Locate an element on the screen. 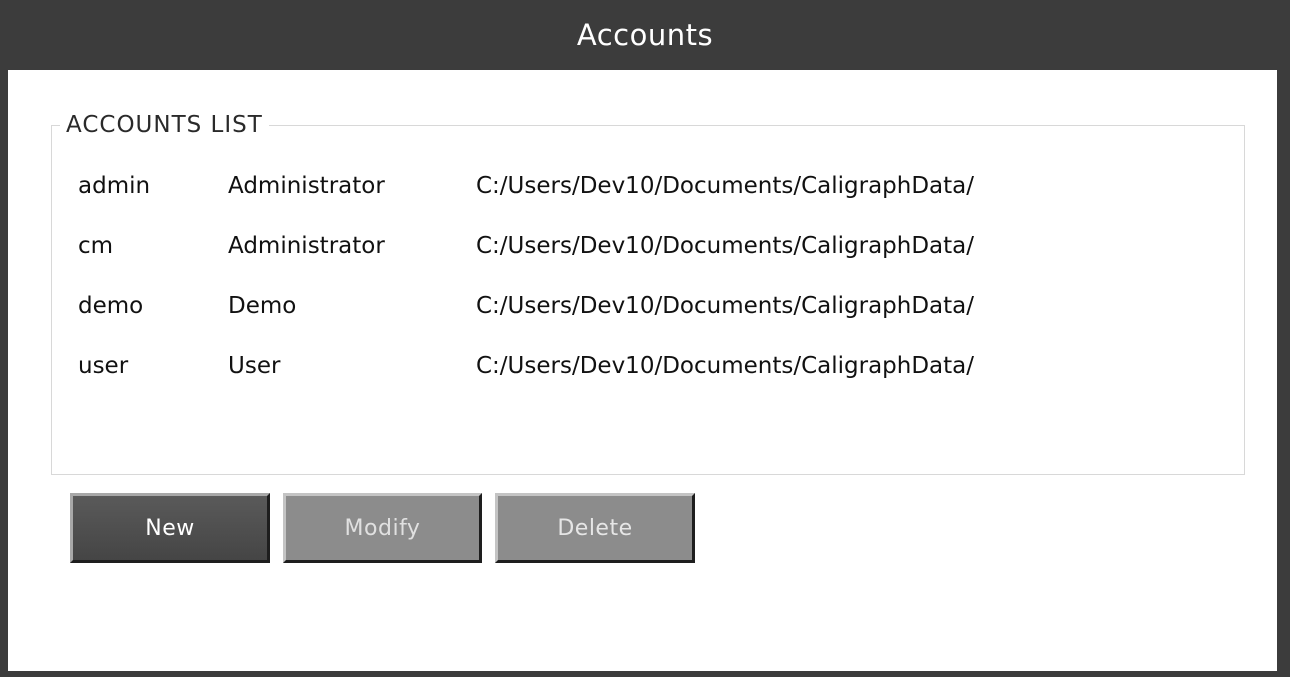  new-button: New is located at coordinates (170, 528).